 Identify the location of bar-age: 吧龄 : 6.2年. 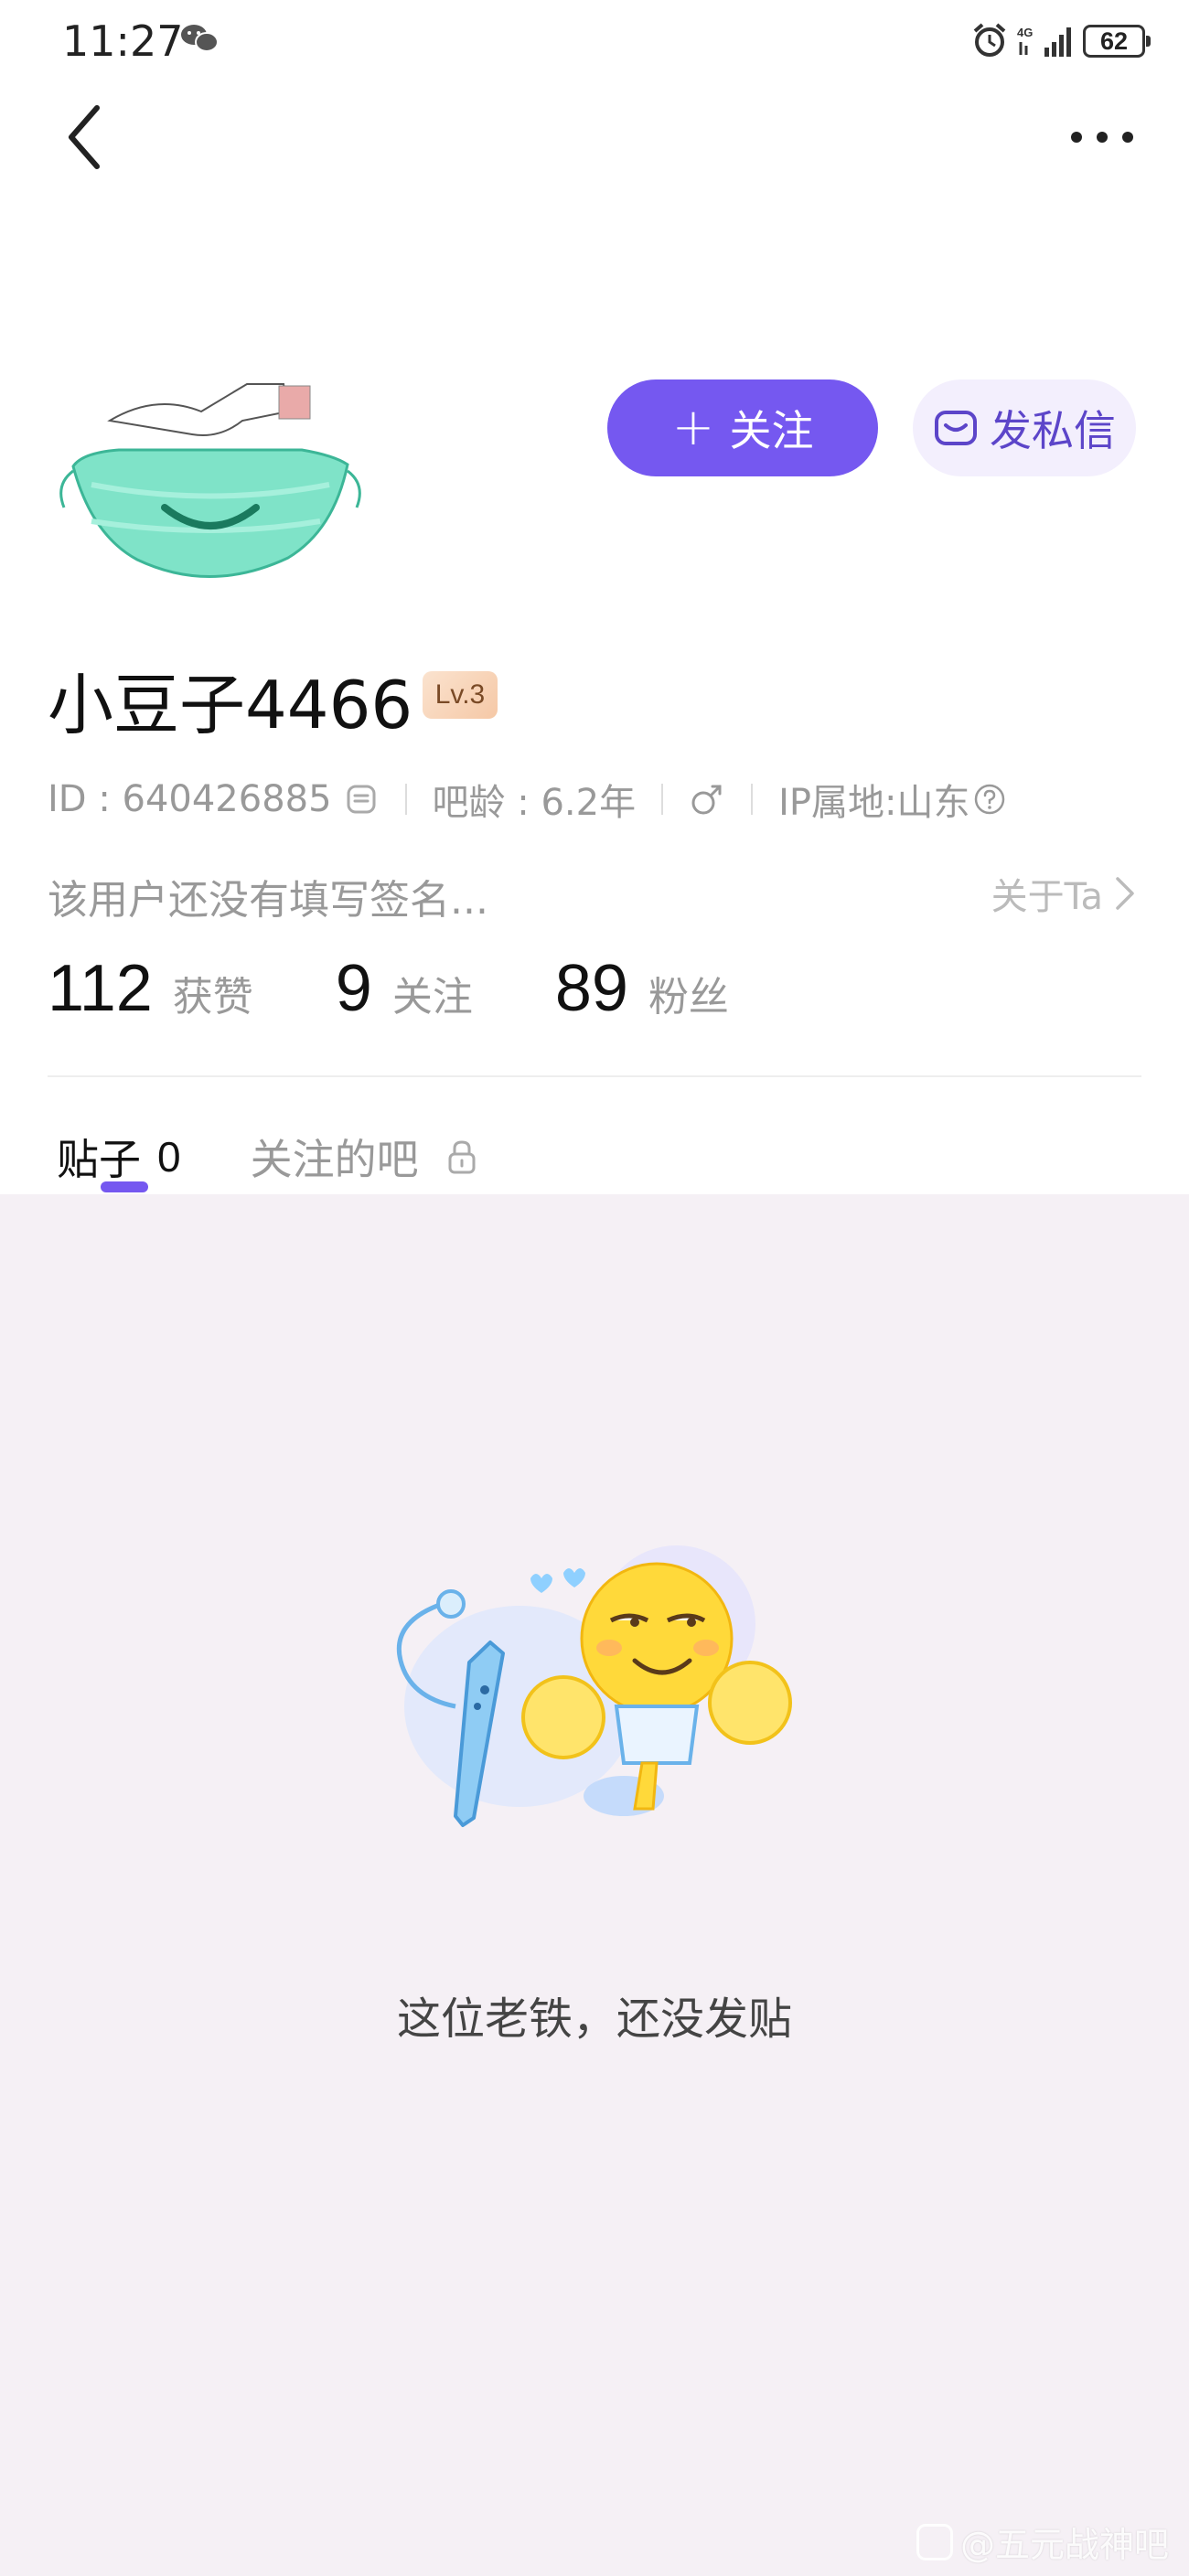
(534, 803).